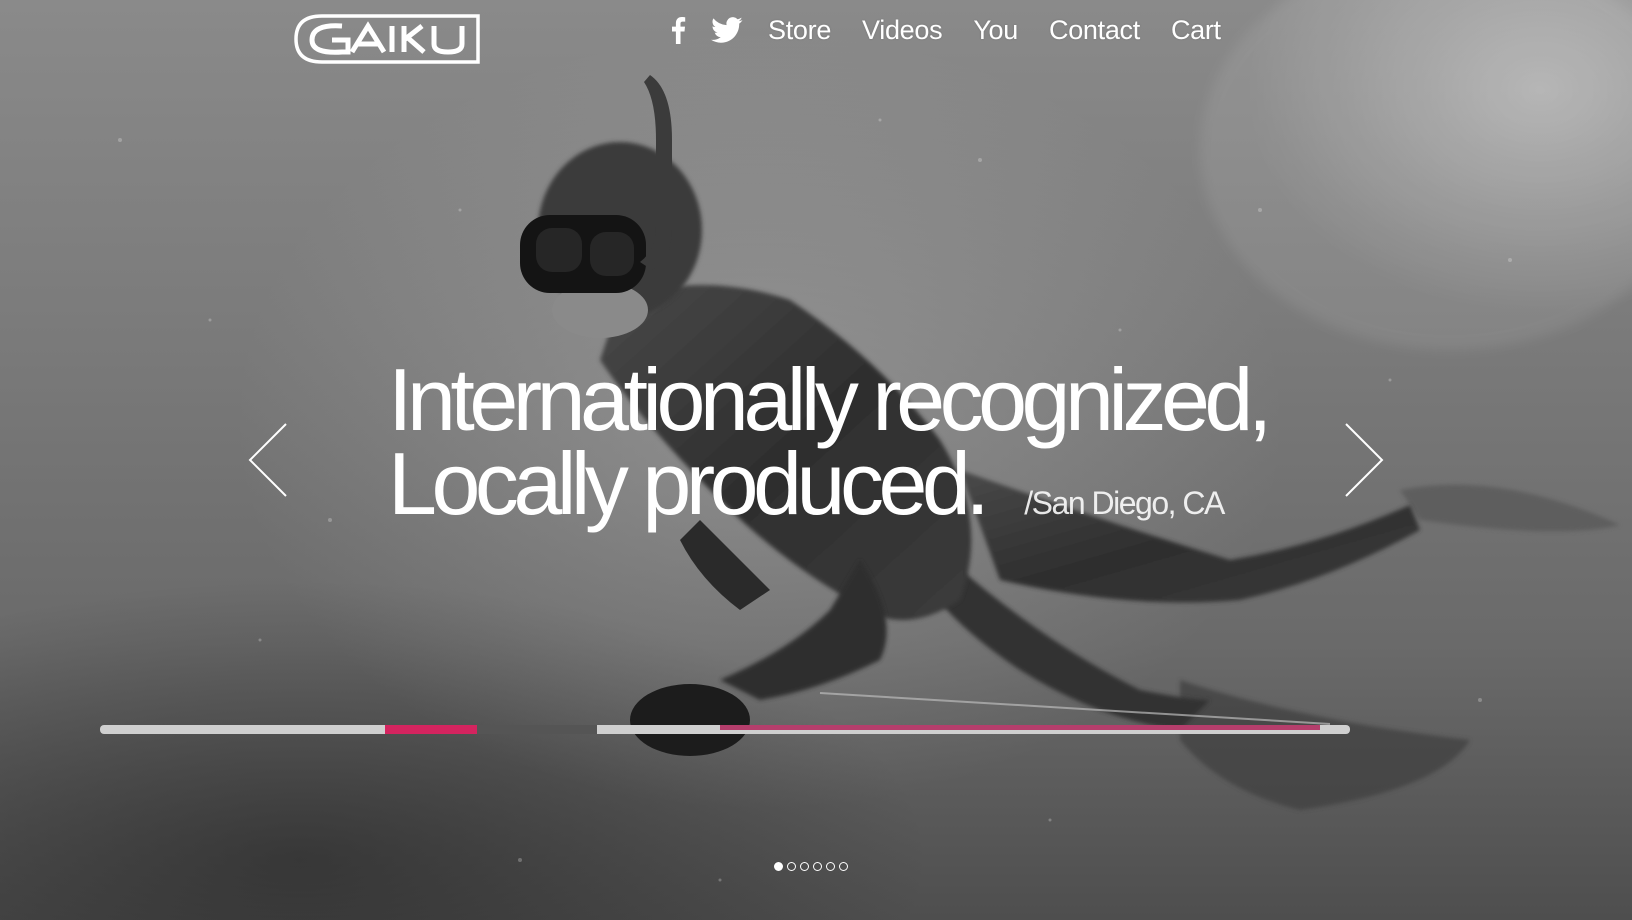 This screenshot has height=920, width=1632. I want to click on nav-link-you: You, so click(995, 30).